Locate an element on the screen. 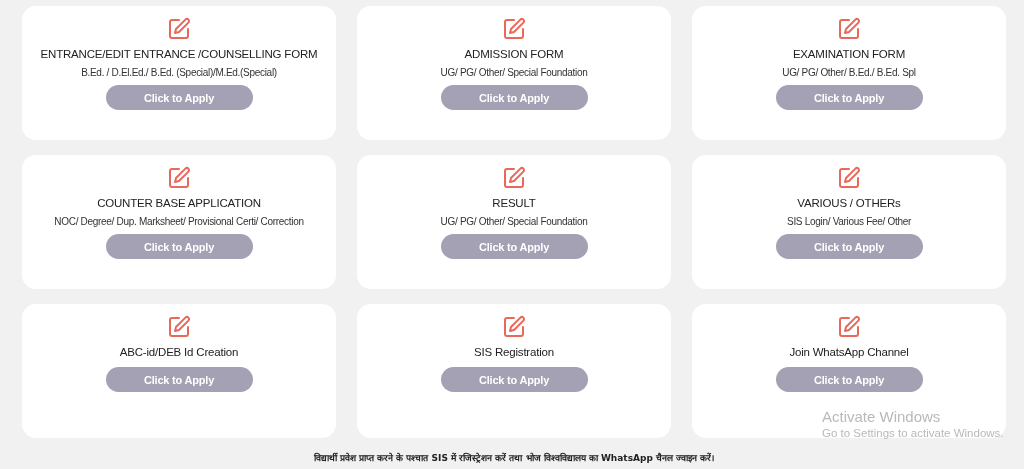  card-title: ABC-id/DEB Id Creation is located at coordinates (179, 352).